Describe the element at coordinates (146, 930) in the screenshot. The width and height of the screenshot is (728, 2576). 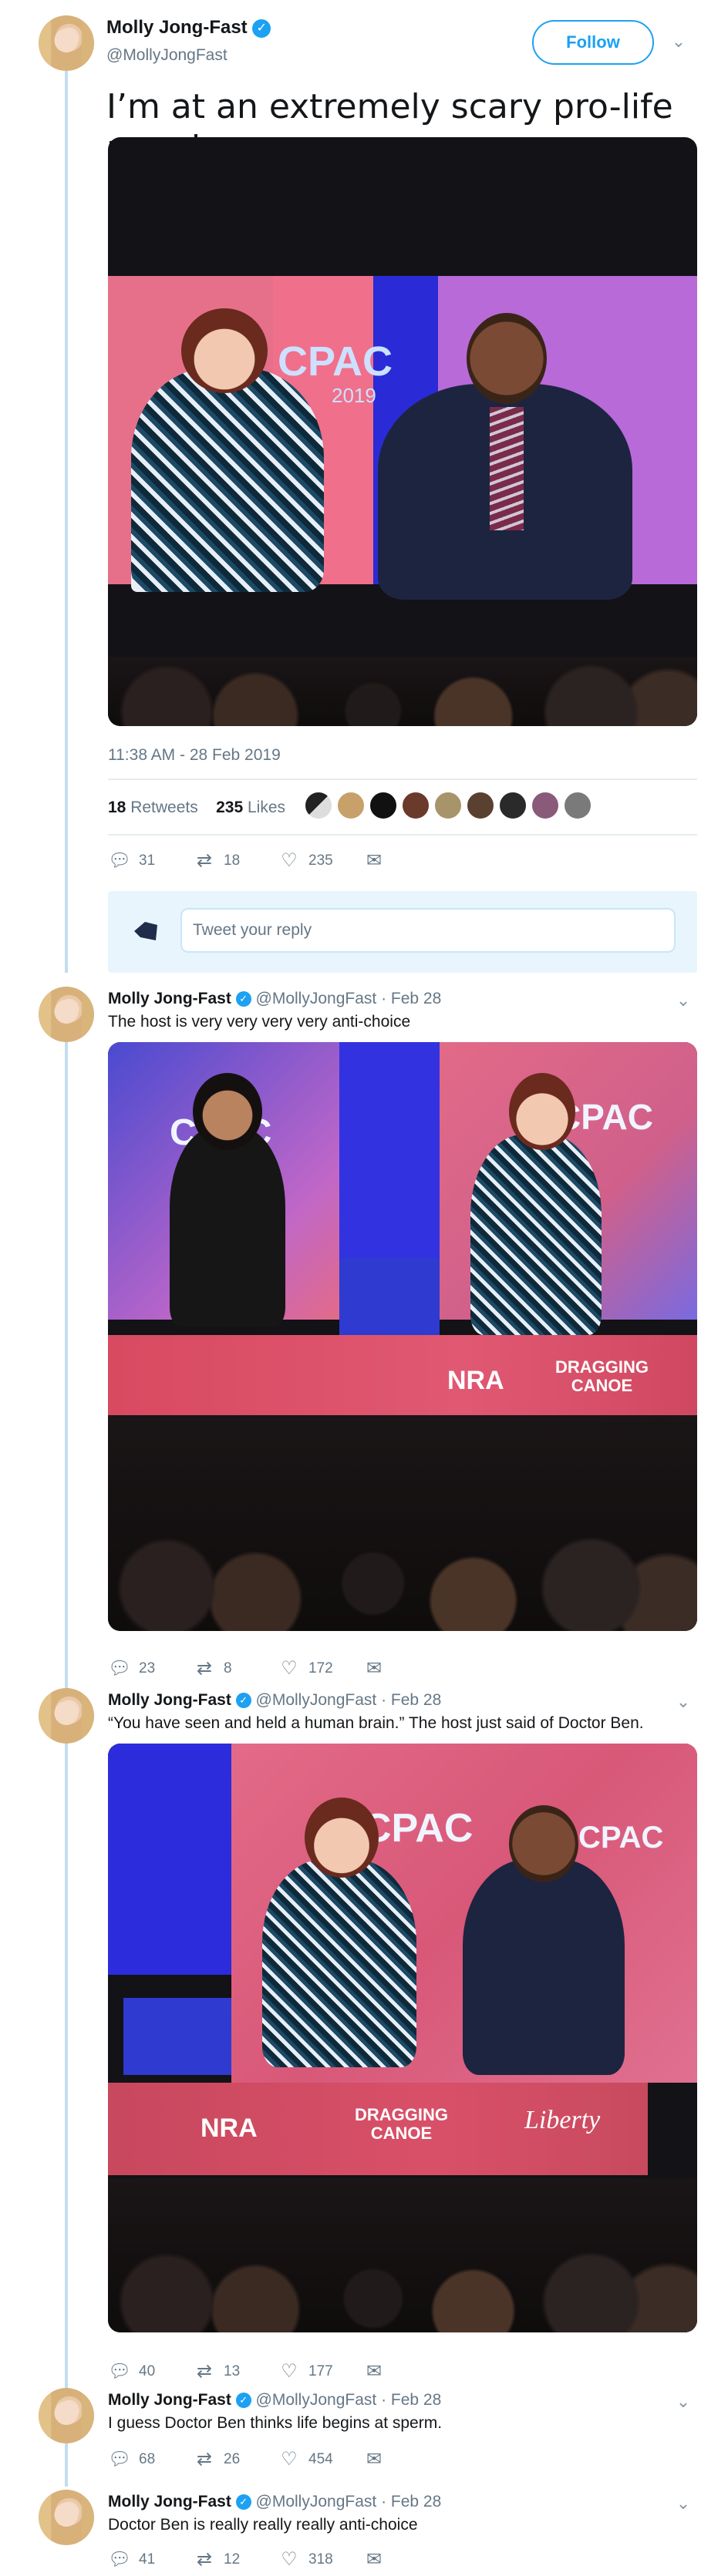
I see `egg-avatar-icon` at that location.